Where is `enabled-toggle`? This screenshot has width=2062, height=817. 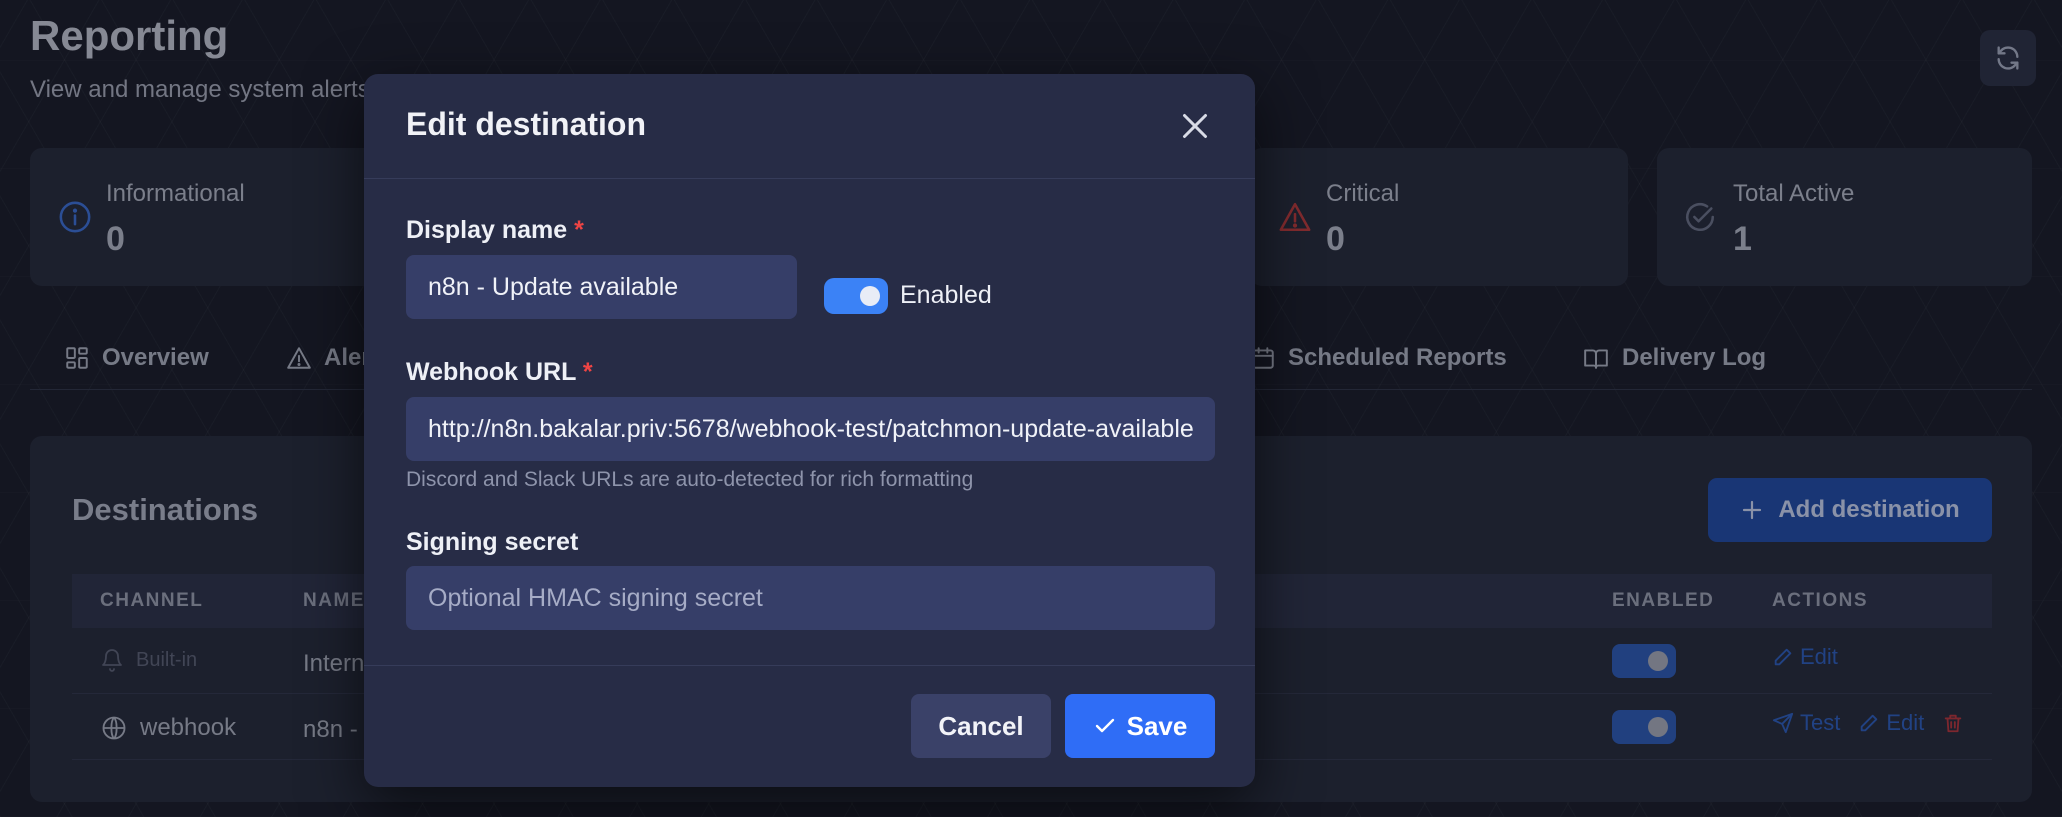 enabled-toggle is located at coordinates (856, 296).